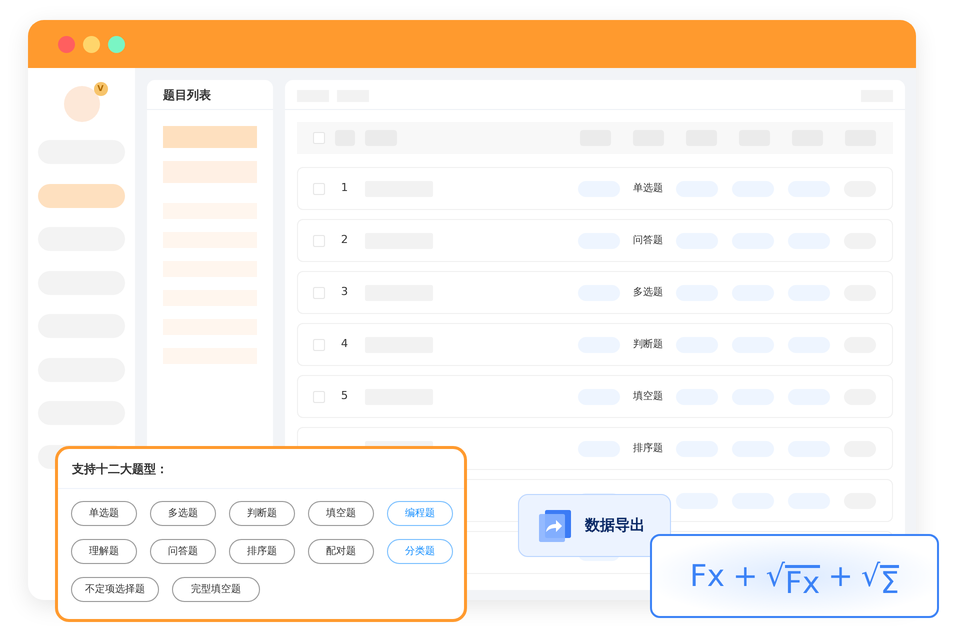 The width and height of the screenshot is (956, 636). Describe the element at coordinates (261, 469) in the screenshot. I see `card-title: 支持十二大题型：` at that location.